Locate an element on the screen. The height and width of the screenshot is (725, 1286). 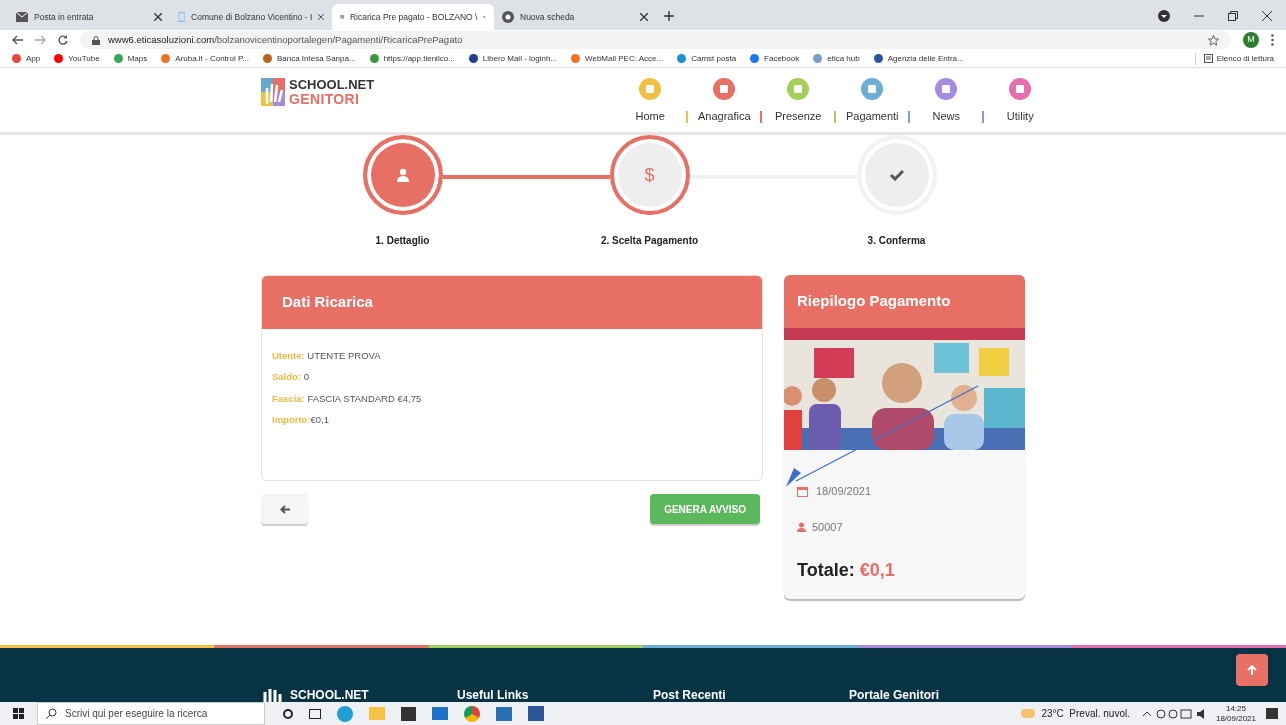
arrow-up-icon is located at coordinates (1252, 670).